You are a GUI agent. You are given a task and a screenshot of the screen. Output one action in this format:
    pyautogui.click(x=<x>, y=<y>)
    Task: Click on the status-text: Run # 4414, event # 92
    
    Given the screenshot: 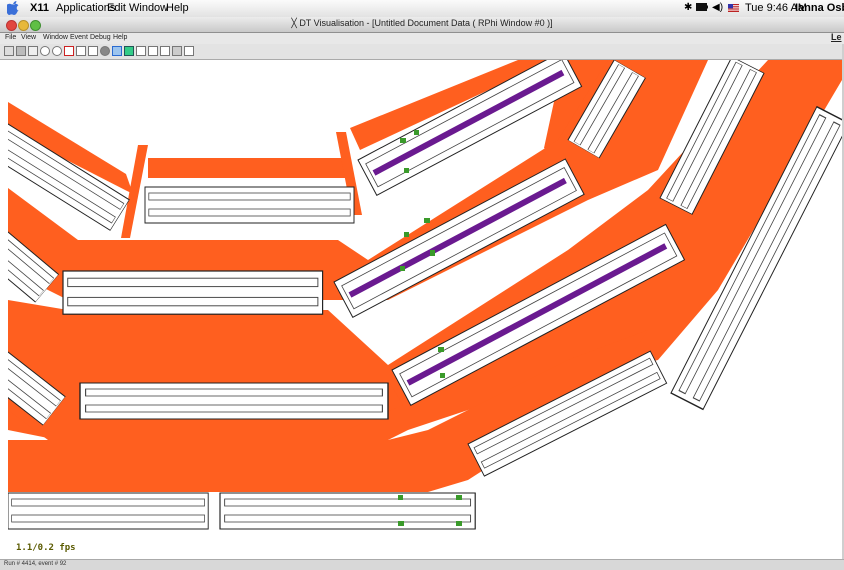 What is the action you would take?
    pyautogui.click(x=35, y=564)
    